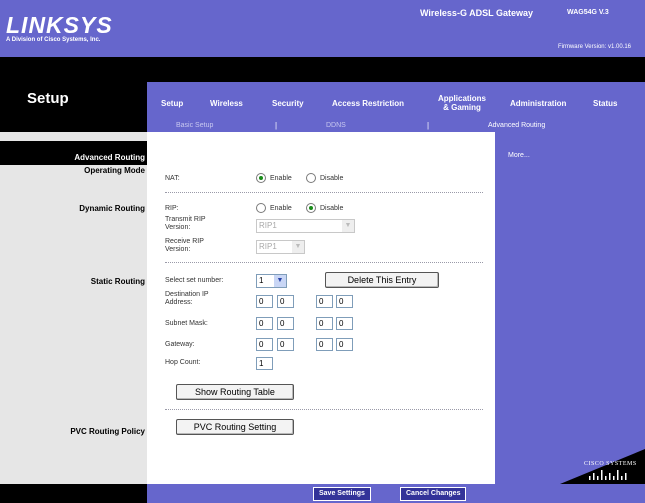  I want to click on footer-left-block, so click(73, 493).